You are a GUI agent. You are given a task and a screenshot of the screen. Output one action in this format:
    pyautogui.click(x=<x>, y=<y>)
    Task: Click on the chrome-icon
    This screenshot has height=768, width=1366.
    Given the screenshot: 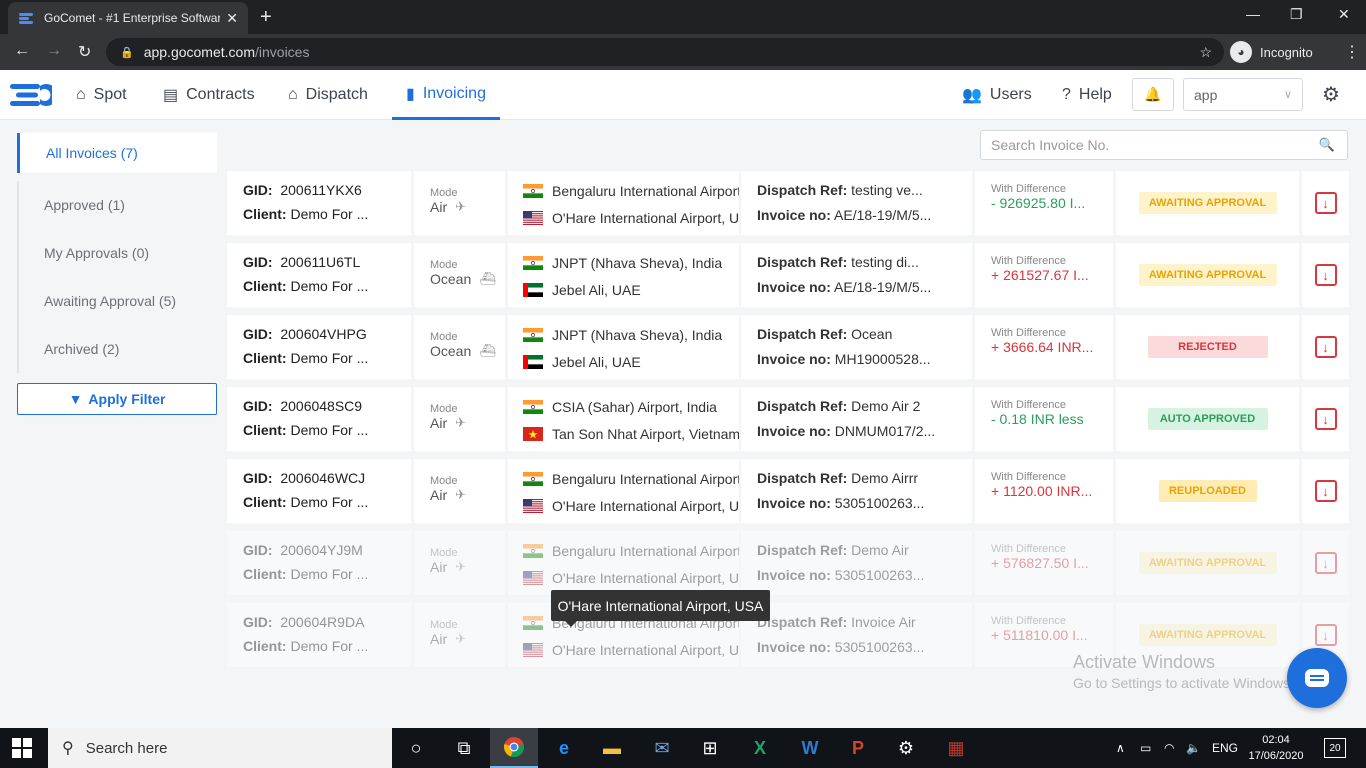 What is the action you would take?
    pyautogui.click(x=514, y=748)
    